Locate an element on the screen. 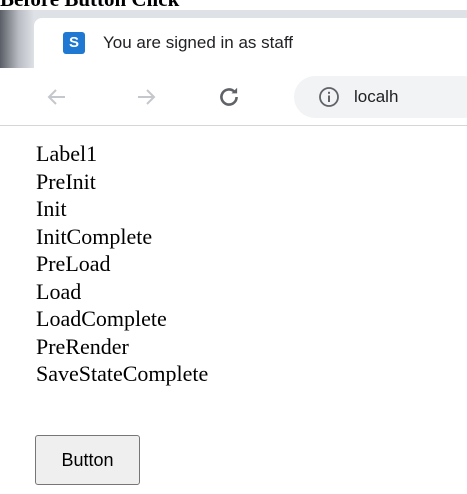 This screenshot has height=494, width=467. browser-tab: S You are signed in as staff is located at coordinates (250, 43).